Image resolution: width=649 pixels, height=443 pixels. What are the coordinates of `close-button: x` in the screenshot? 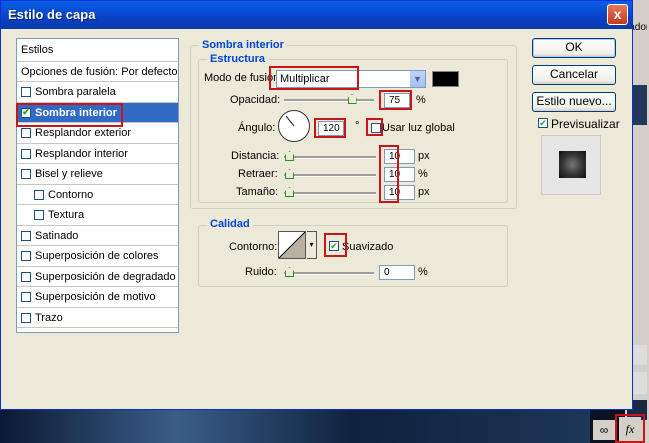 It's located at (617, 14).